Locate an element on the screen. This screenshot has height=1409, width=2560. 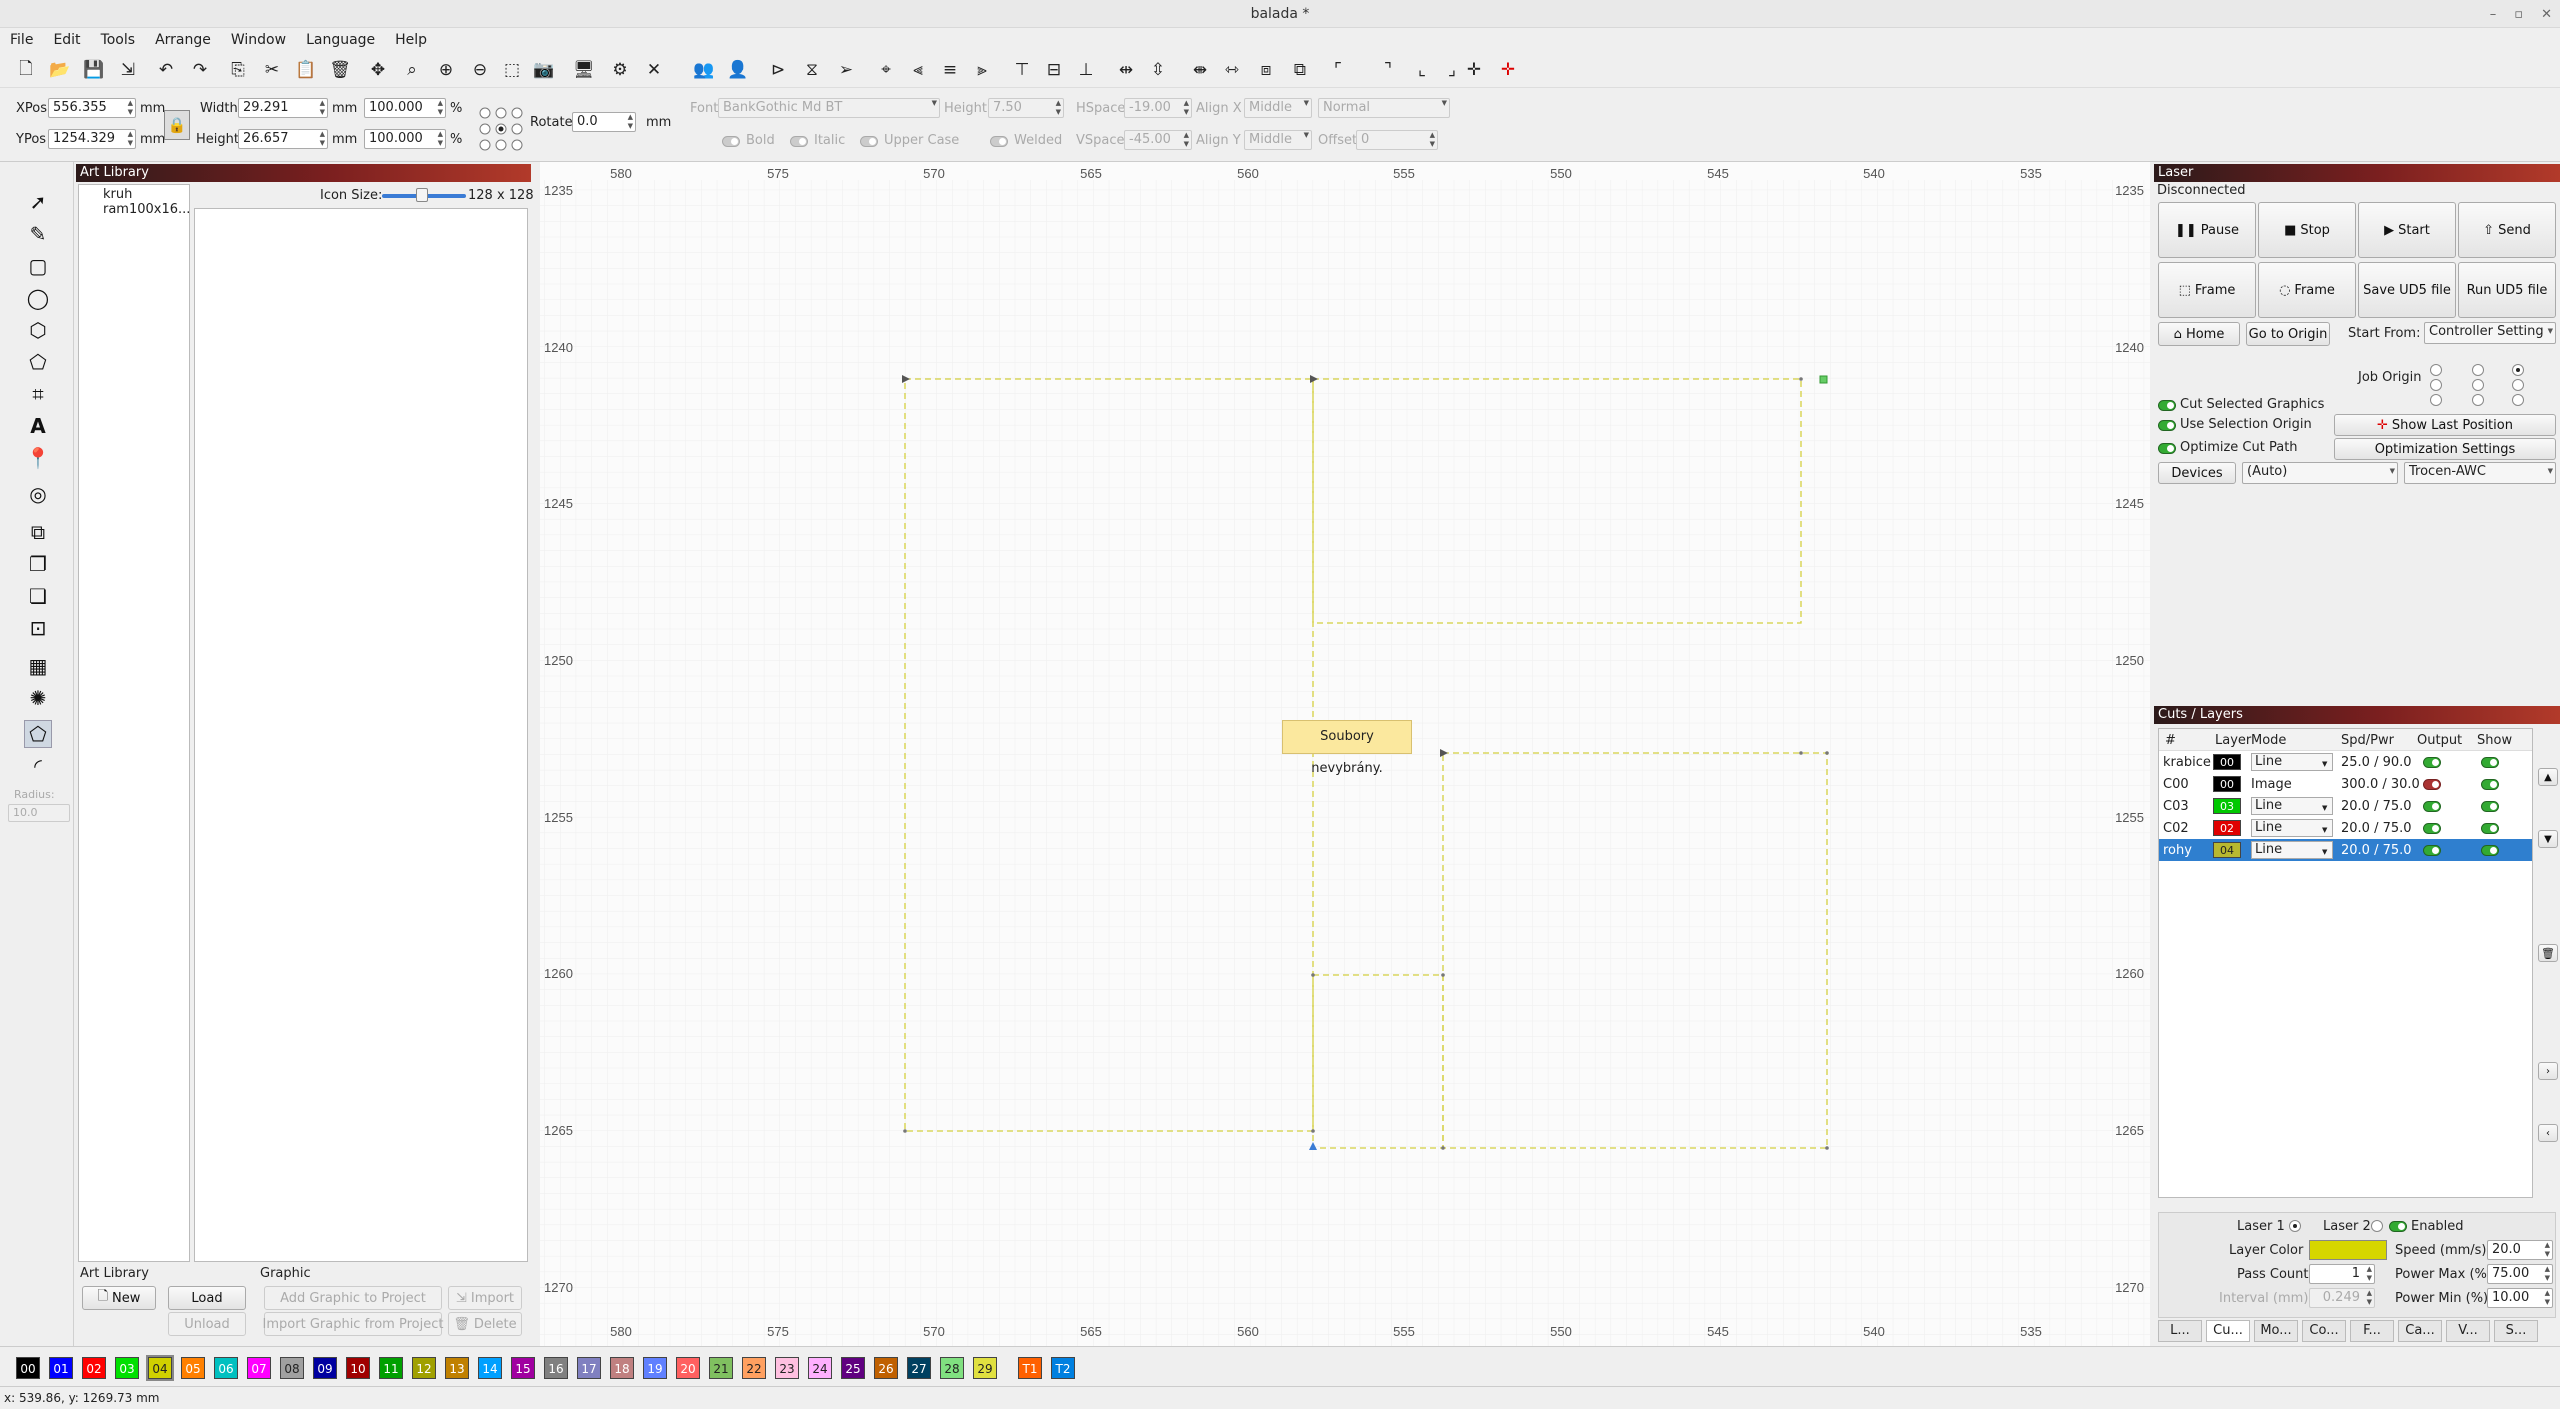
alignx-select: Middle ▼ is located at coordinates (1278, 108).